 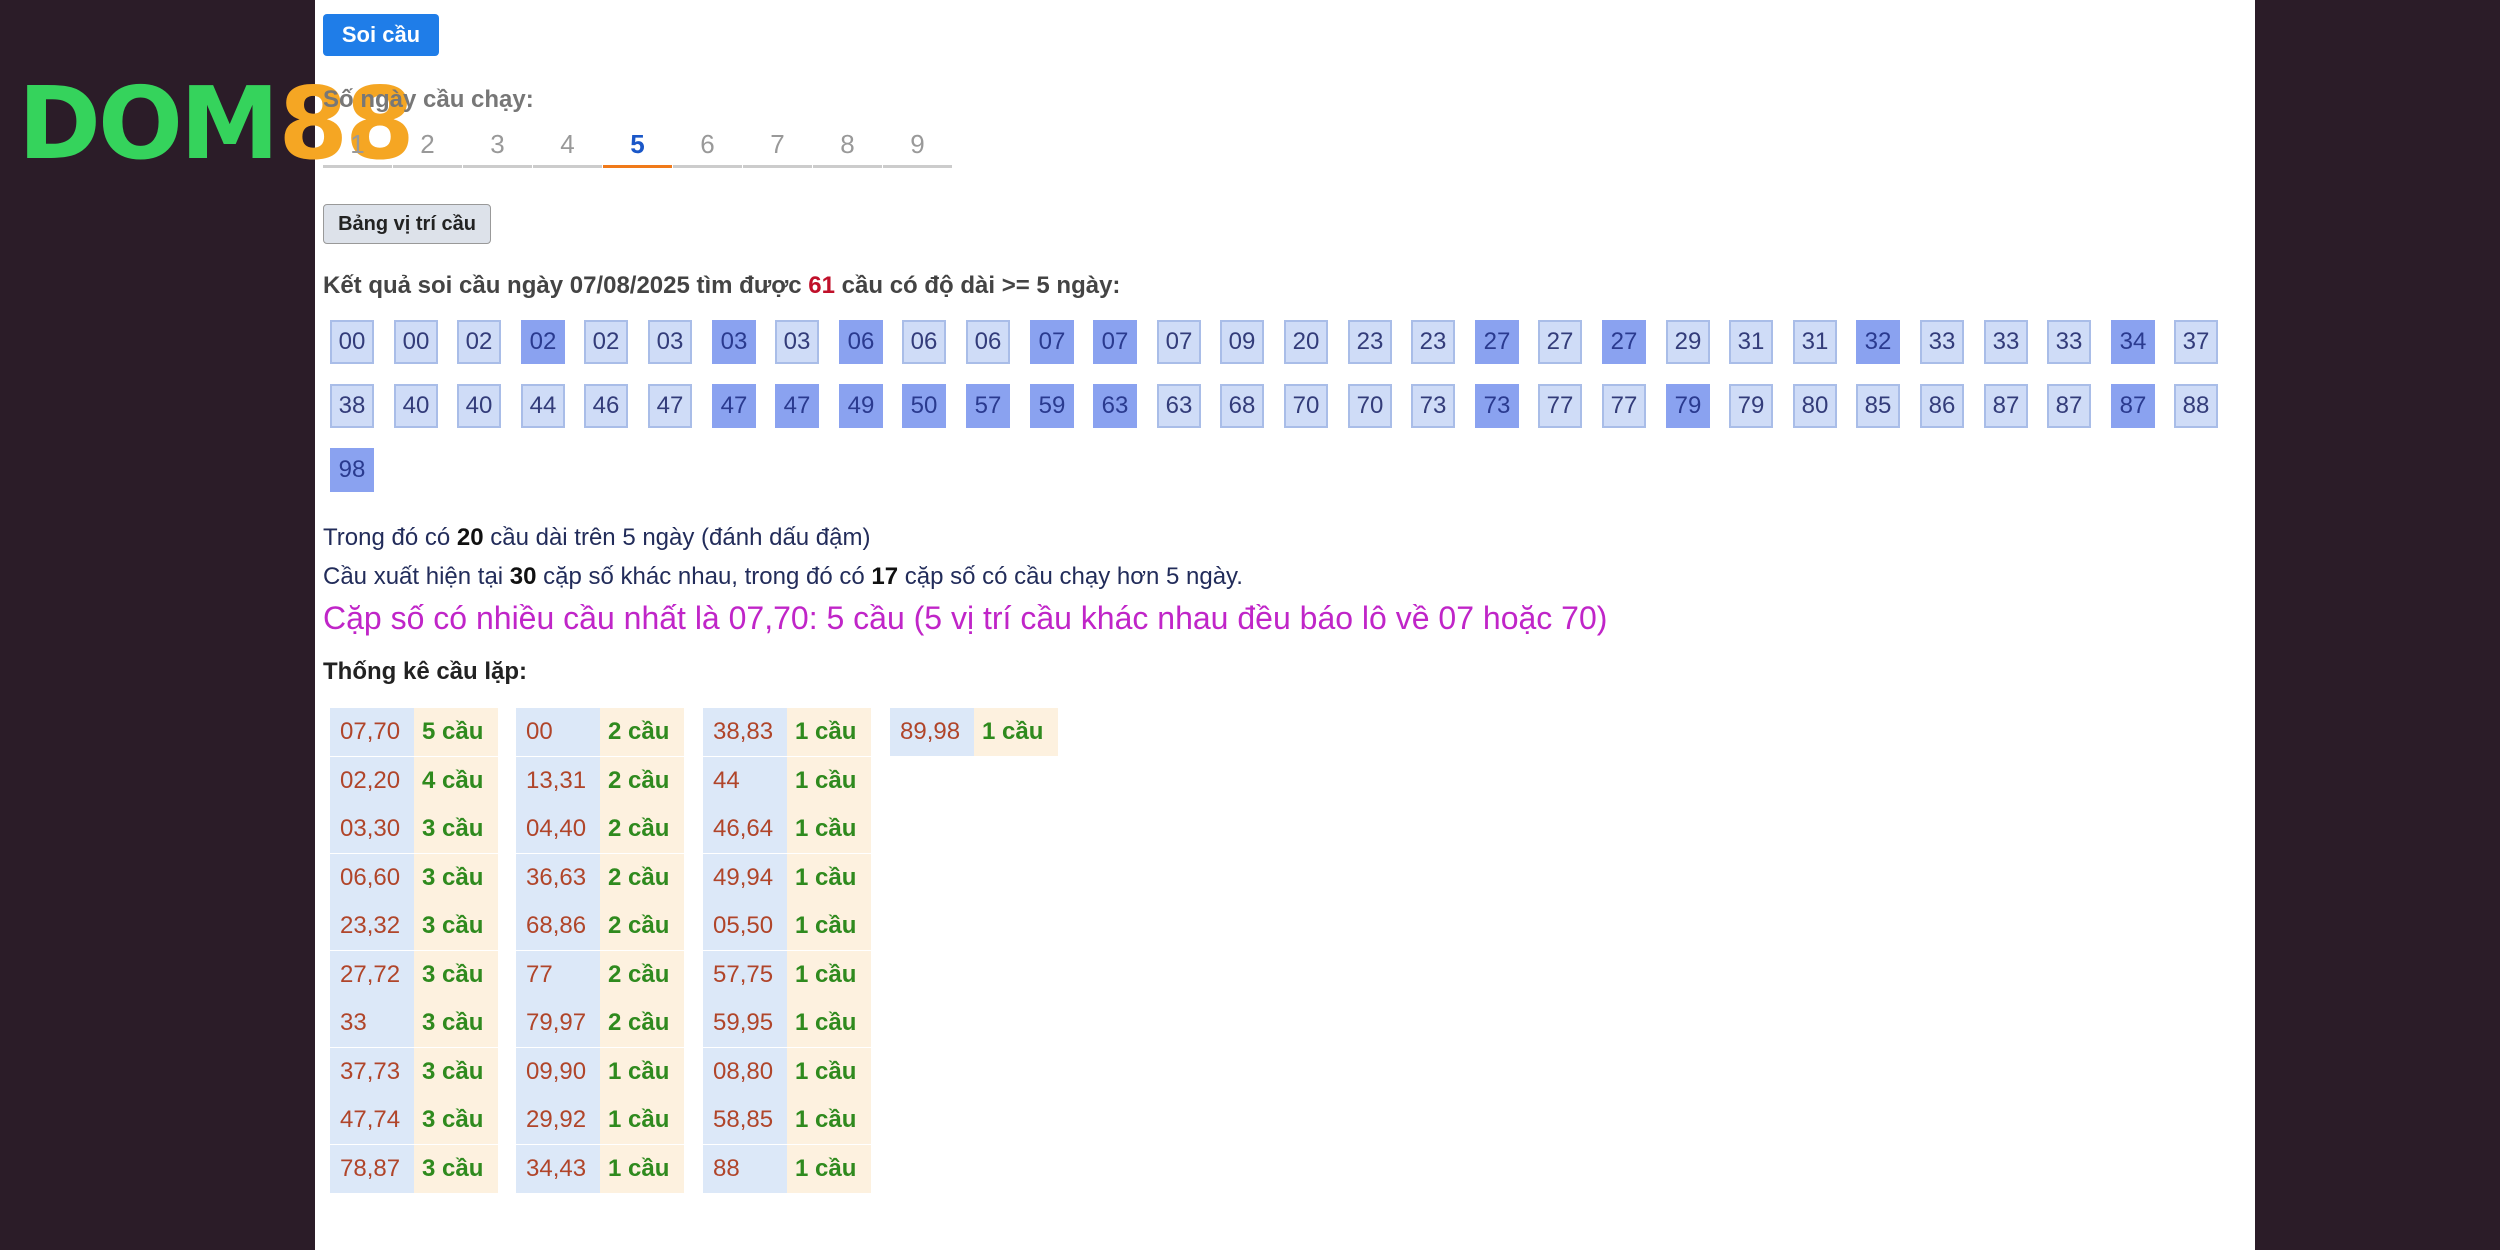 What do you see at coordinates (381, 35) in the screenshot?
I see `soi-cau-button: Soi cầu` at bounding box center [381, 35].